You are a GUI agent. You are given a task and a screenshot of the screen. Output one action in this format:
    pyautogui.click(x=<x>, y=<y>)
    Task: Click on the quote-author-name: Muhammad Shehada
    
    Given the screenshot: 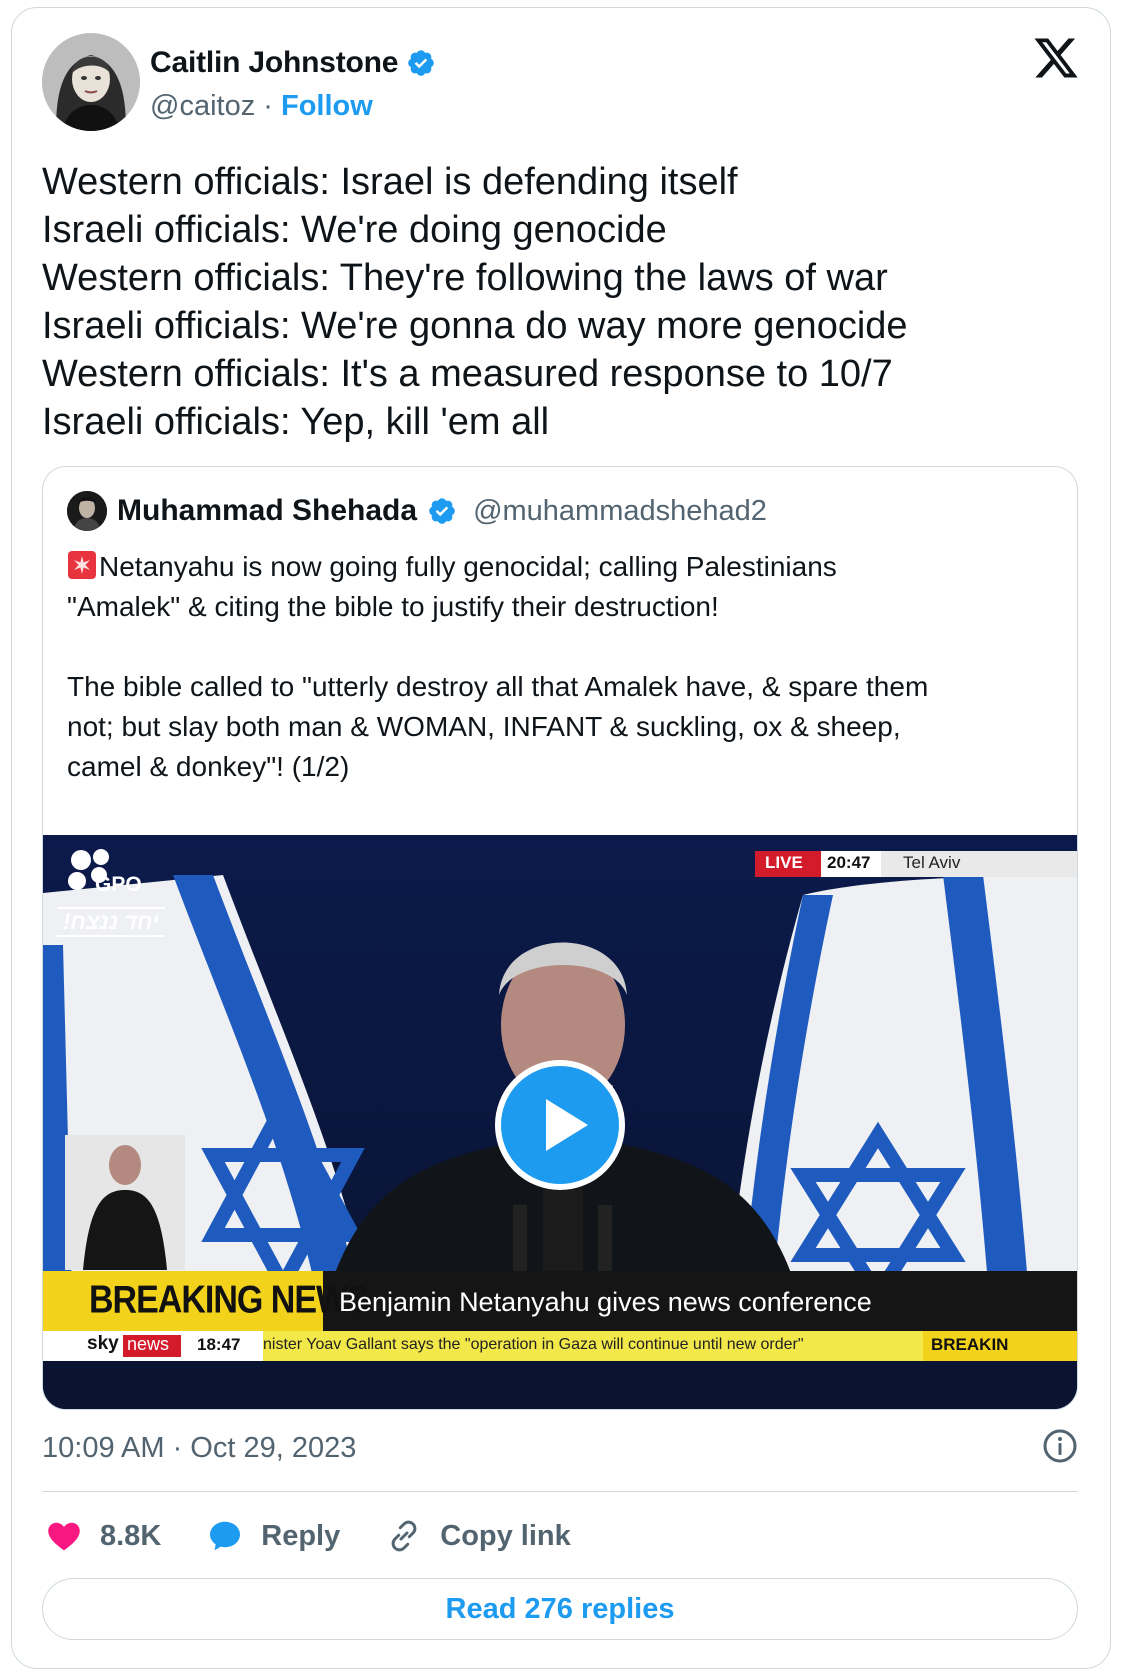 What is the action you would take?
    pyautogui.click(x=267, y=510)
    